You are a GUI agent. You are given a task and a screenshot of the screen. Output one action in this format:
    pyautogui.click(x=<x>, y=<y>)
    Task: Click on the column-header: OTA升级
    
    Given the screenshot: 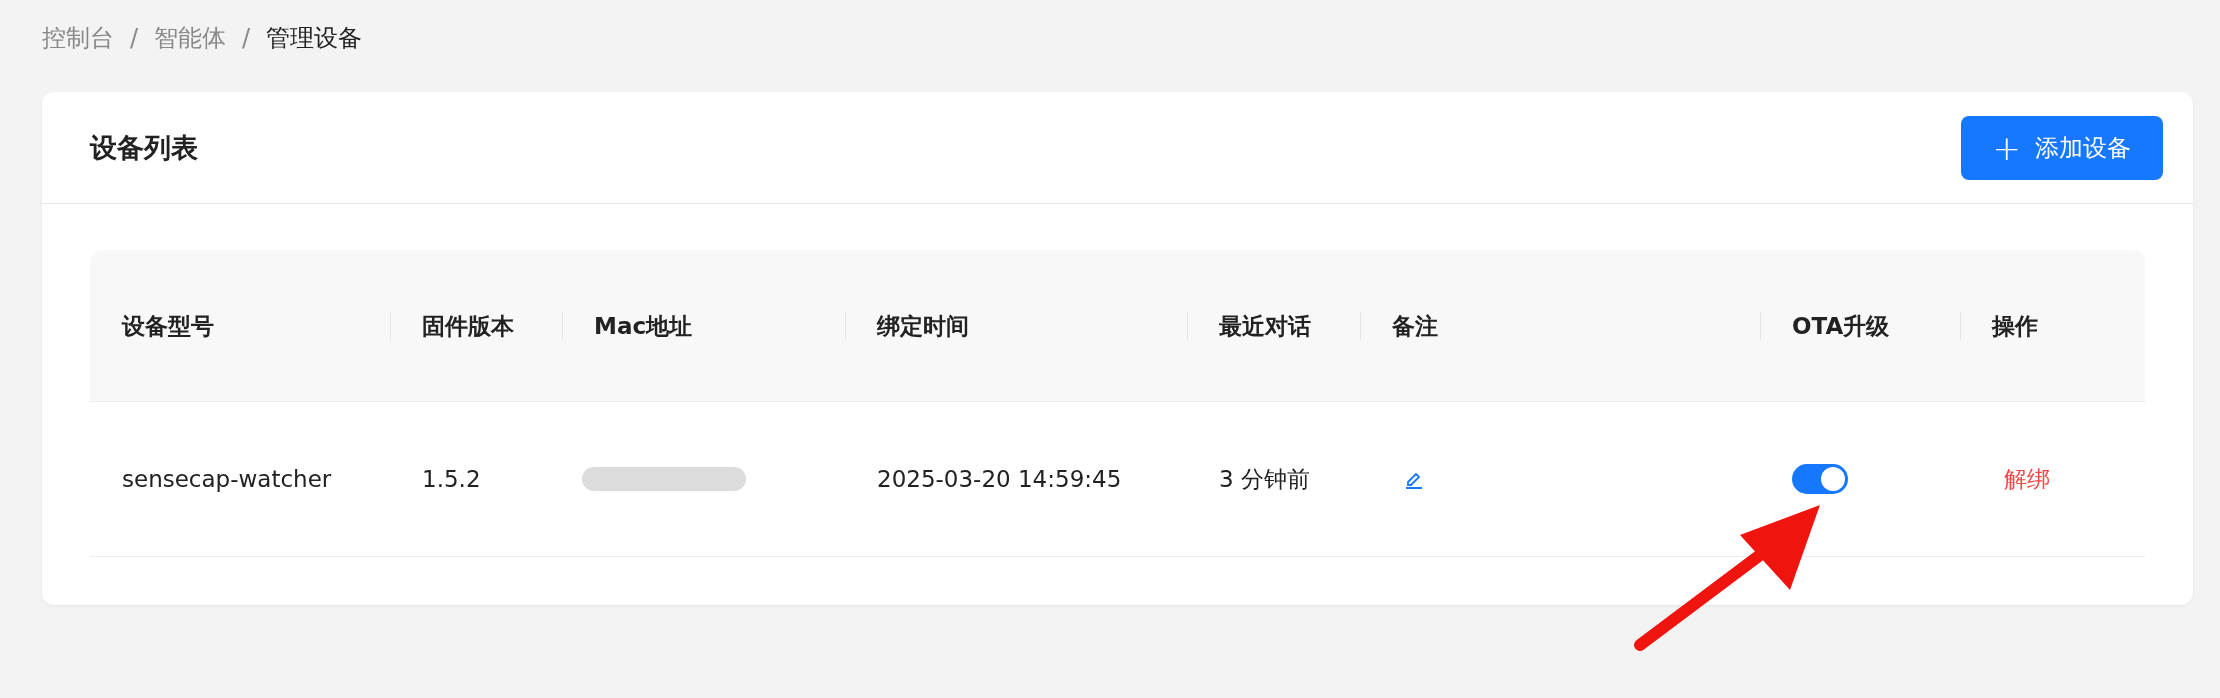 What is the action you would take?
    pyautogui.click(x=1841, y=326)
    